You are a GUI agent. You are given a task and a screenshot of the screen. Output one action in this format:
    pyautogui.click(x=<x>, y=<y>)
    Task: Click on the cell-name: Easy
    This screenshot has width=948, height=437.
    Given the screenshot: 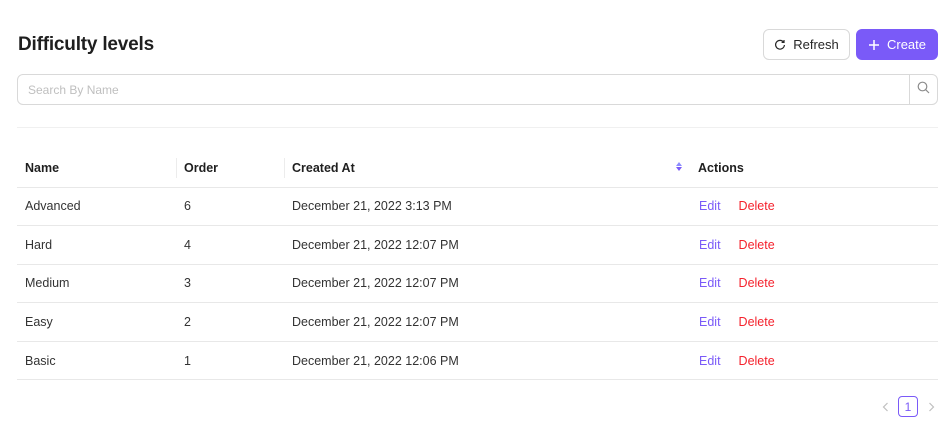 What is the action you would take?
    pyautogui.click(x=96, y=322)
    